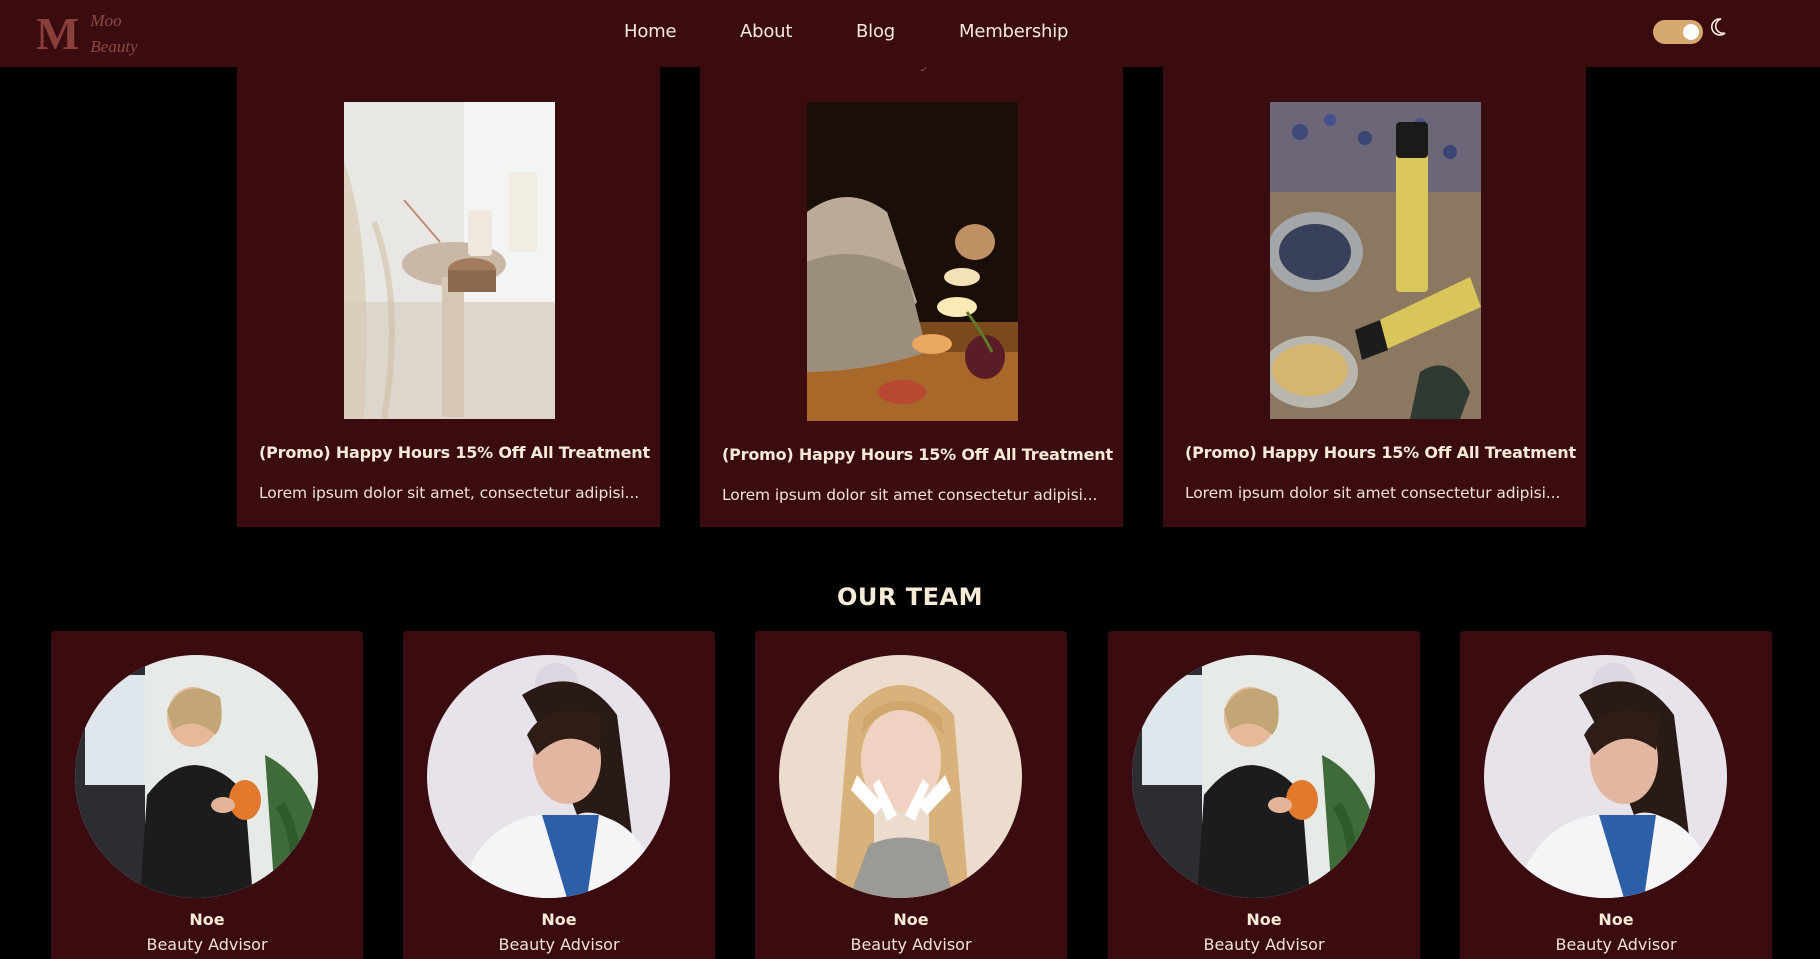 This screenshot has height=959, width=1820. What do you see at coordinates (650, 31) in the screenshot?
I see `nav-link-home: Home` at bounding box center [650, 31].